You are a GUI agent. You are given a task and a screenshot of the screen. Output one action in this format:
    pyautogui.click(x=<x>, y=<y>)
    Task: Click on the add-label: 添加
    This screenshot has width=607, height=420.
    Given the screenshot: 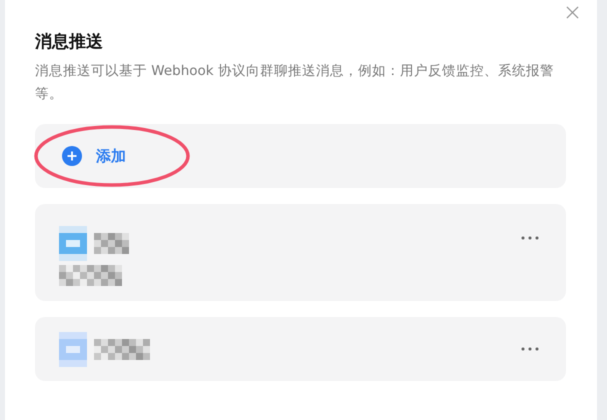 What is the action you would take?
    pyautogui.click(x=111, y=156)
    